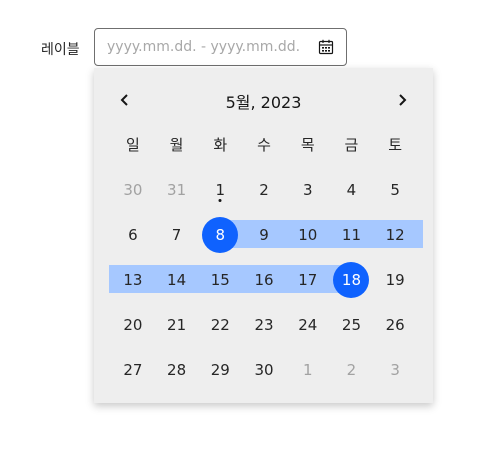 The height and width of the screenshot is (461, 500). Describe the element at coordinates (326, 47) in the screenshot. I see `calendar-icon` at that location.